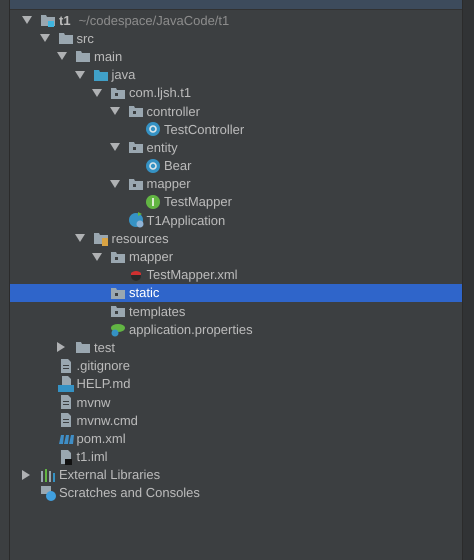 The height and width of the screenshot is (560, 474). I want to click on item-label: main, so click(108, 56).